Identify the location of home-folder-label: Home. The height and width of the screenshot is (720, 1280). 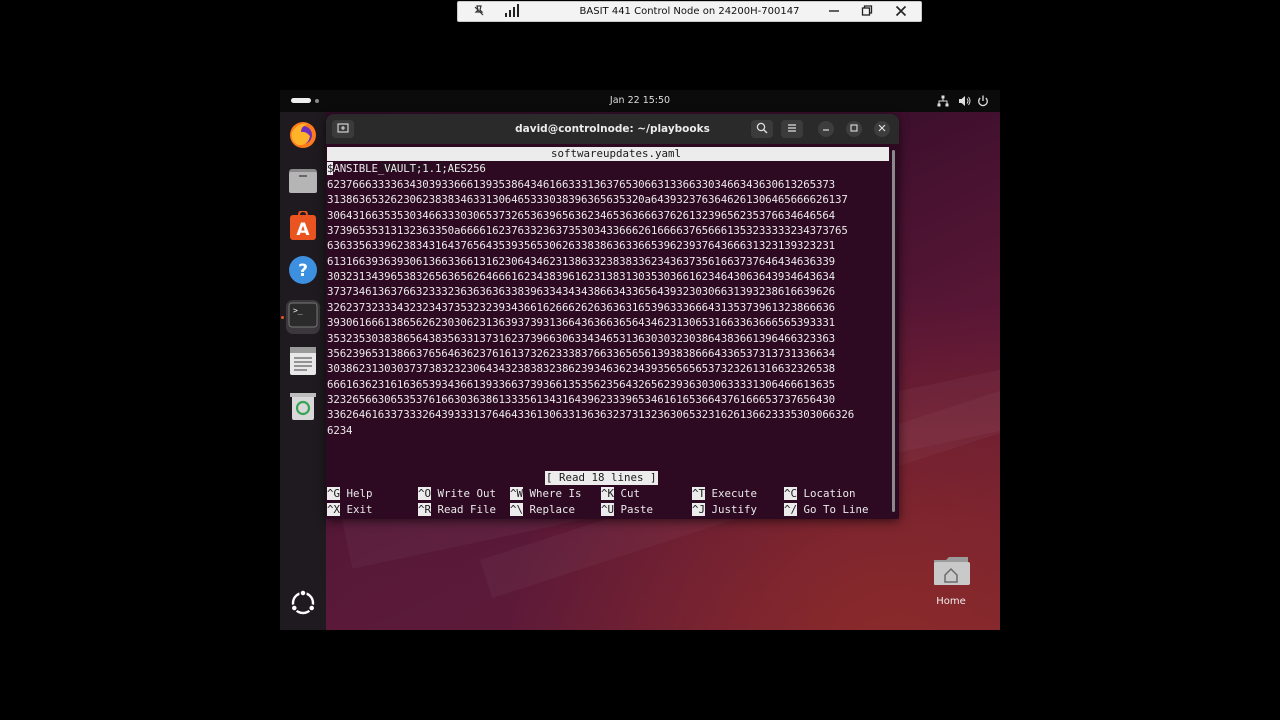
(951, 601).